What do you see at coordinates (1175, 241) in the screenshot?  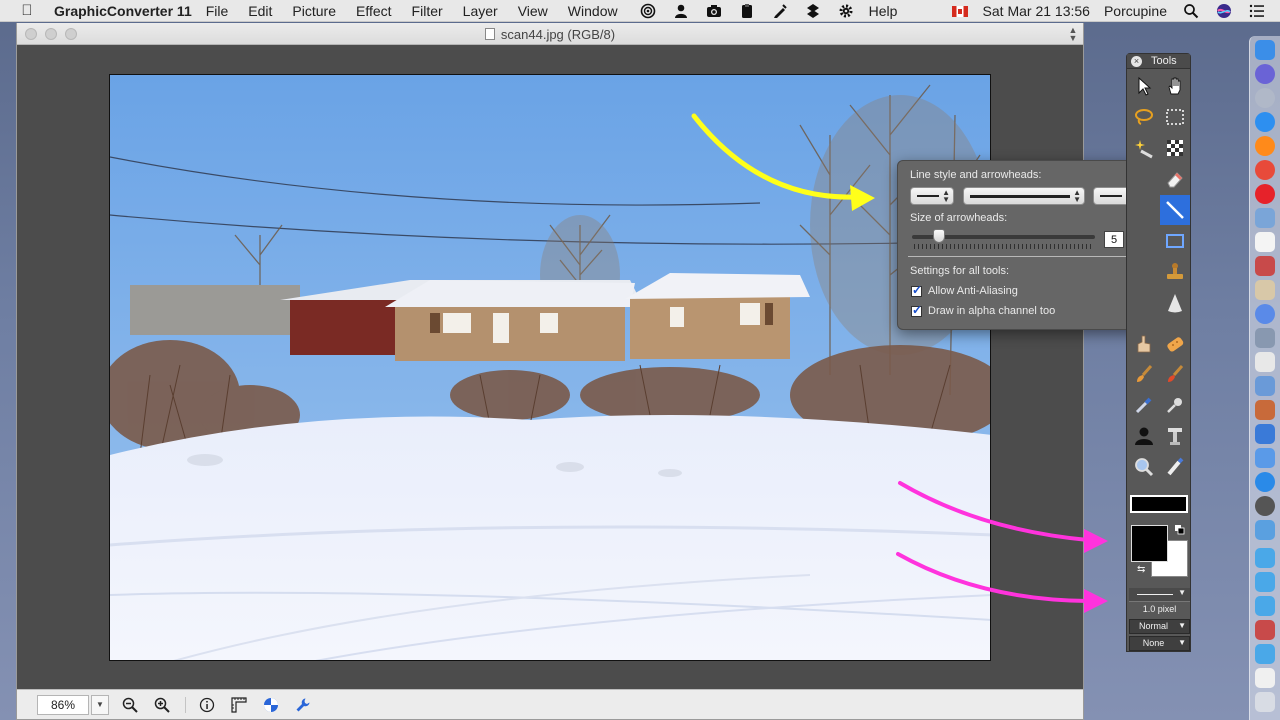 I see `tool-rectangle` at bounding box center [1175, 241].